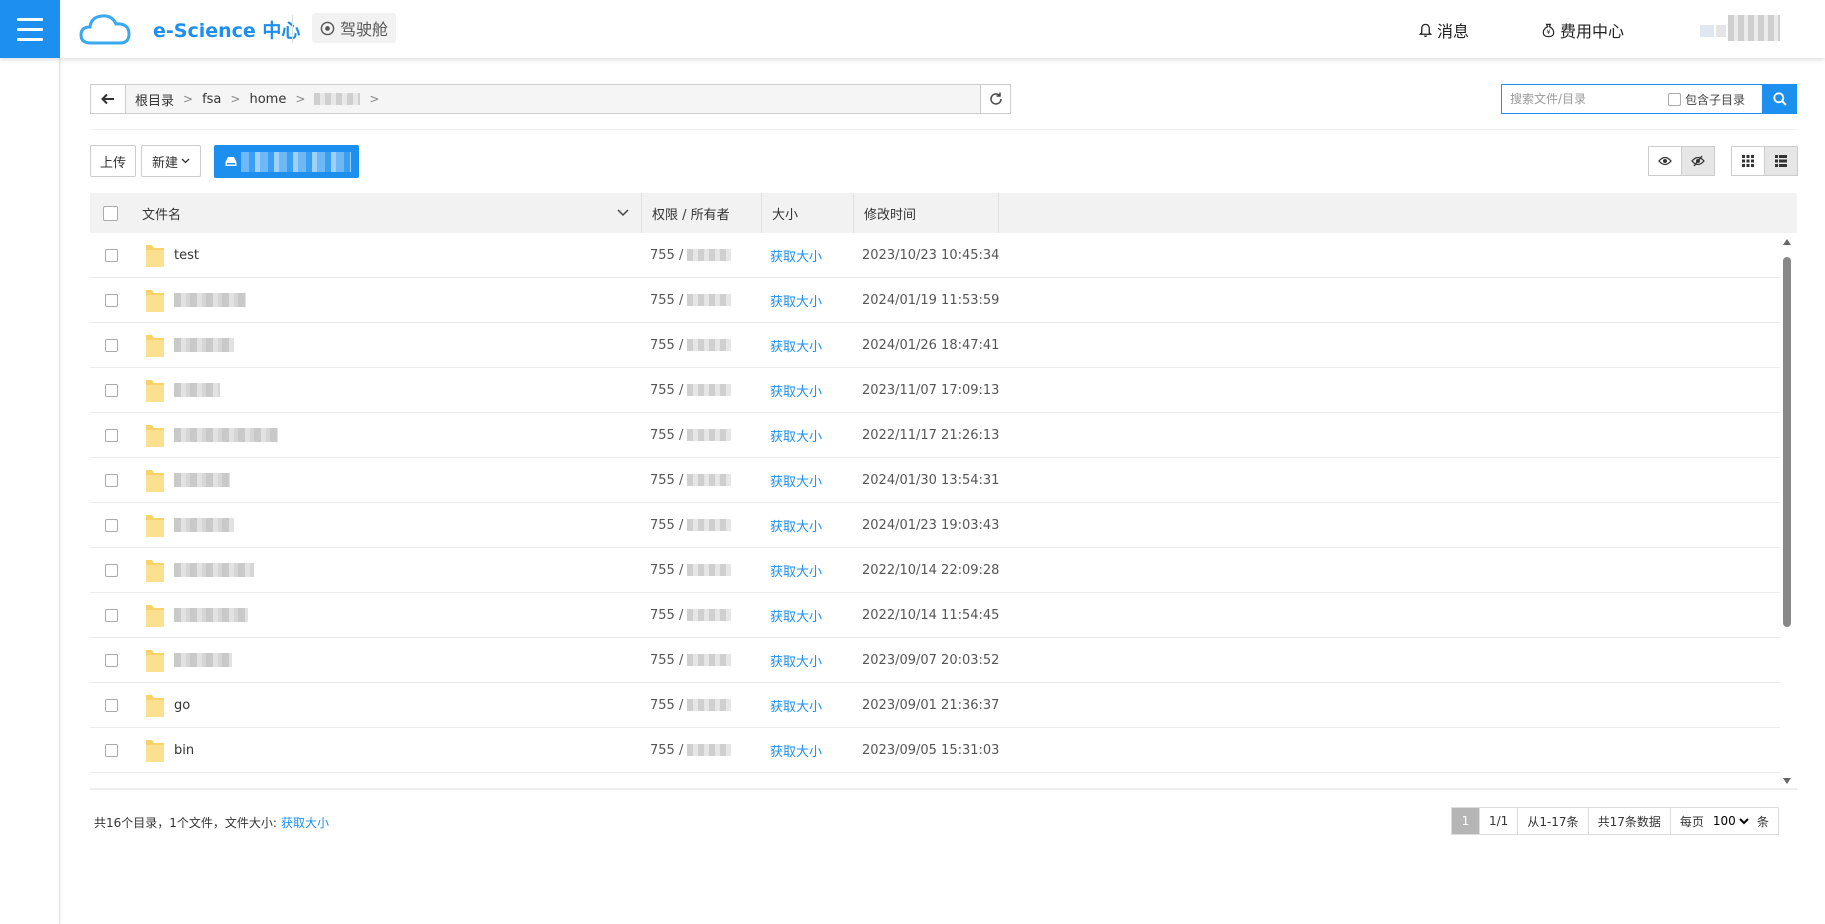 This screenshot has height=924, width=1825. I want to click on search-input, so click(1585, 99).